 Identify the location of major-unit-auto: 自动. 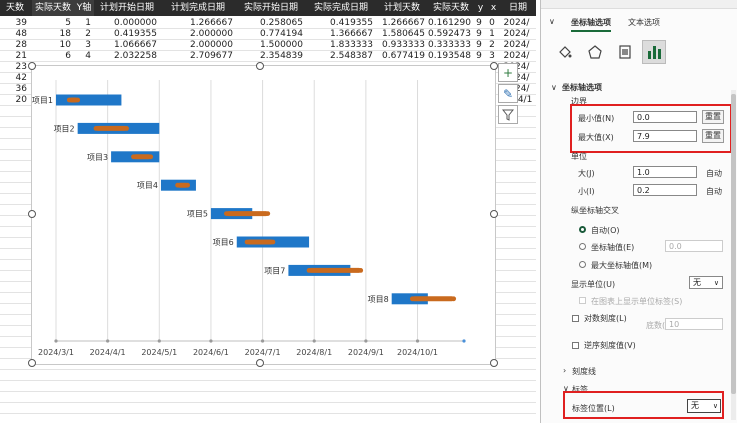
(714, 173).